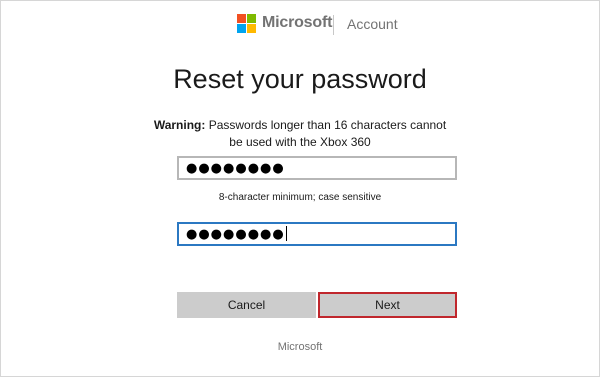 This screenshot has height=377, width=600. I want to click on brand-name: Microsoft, so click(297, 22).